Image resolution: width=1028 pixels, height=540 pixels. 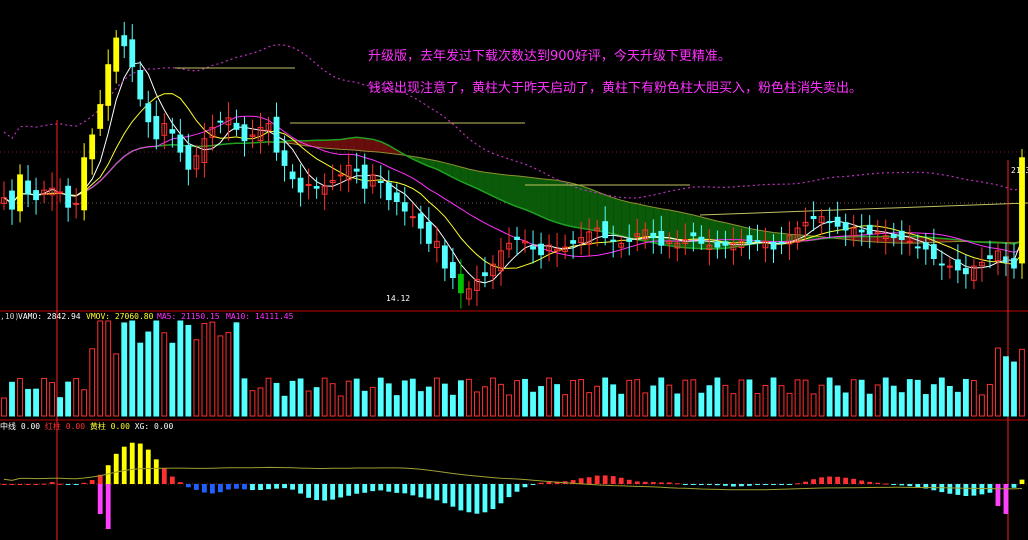 I want to click on ma5-label: MA5: 21150.15, so click(x=188, y=316).